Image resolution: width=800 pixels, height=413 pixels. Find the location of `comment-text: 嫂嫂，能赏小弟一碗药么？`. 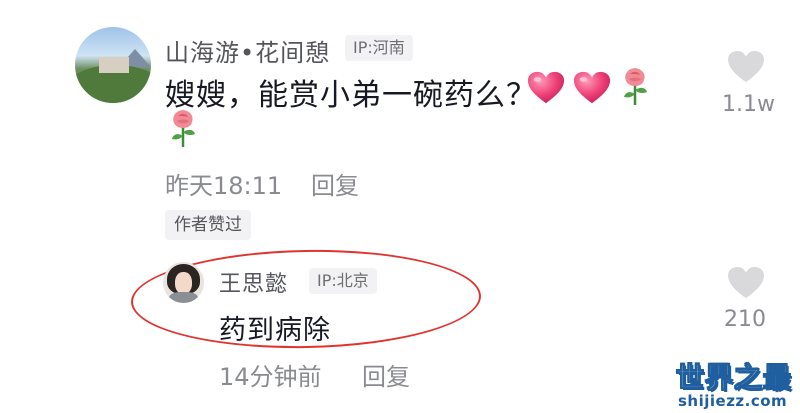

comment-text: 嫂嫂，能赏小弟一碗药么？ is located at coordinates (351, 95).